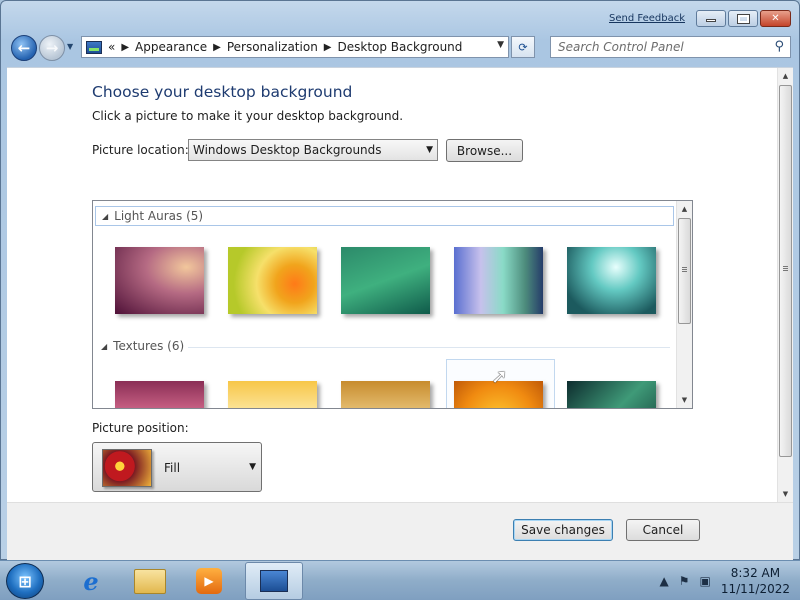  Describe the element at coordinates (500, 45) in the screenshot. I see `address-dropdown-icon: ▼` at that location.